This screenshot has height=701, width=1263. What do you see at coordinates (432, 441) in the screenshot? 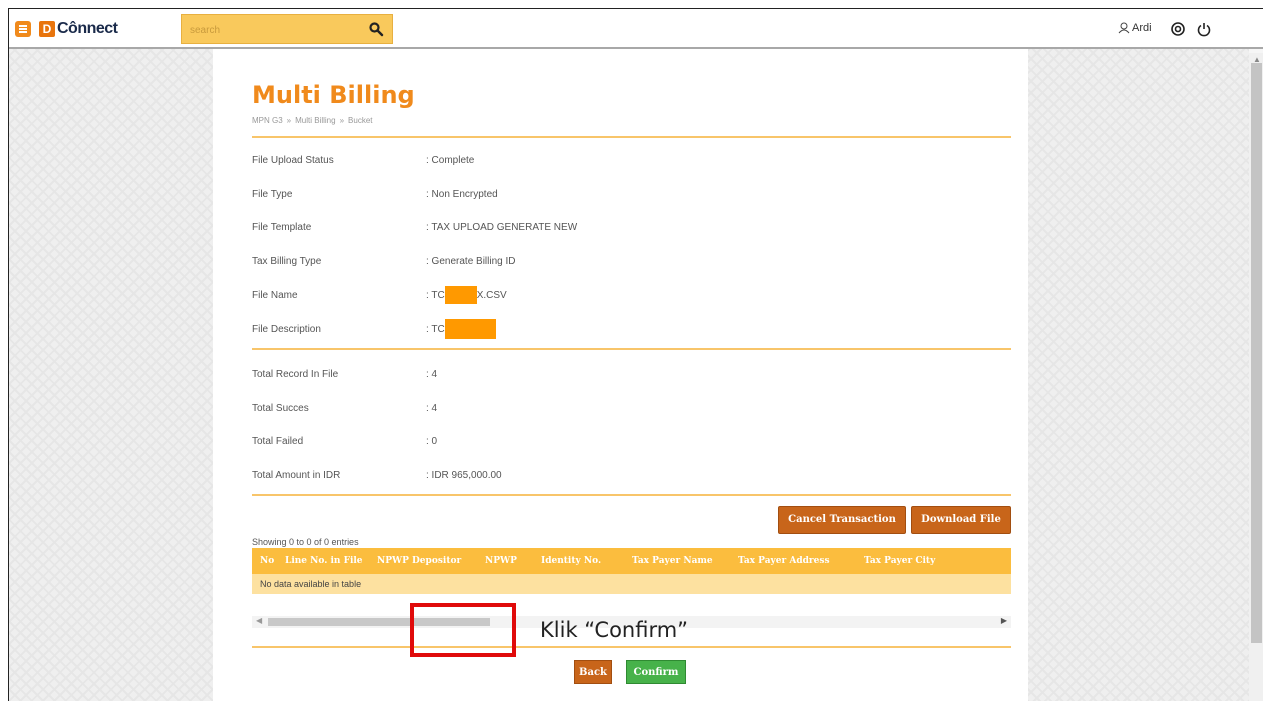
I see `total-value: : 0` at bounding box center [432, 441].